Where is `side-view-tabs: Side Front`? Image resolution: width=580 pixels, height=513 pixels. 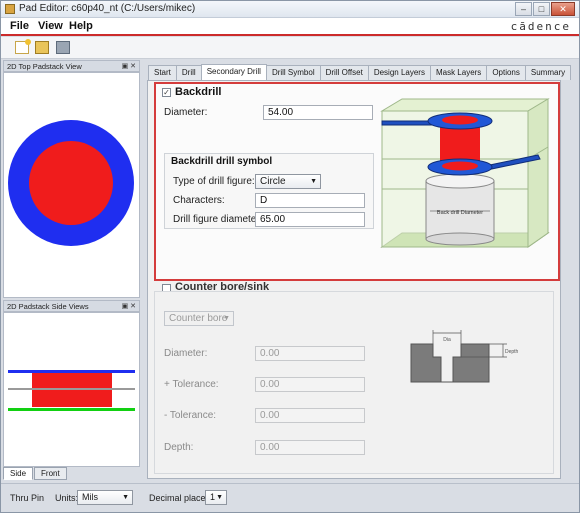
side-view-tabs: Side Front is located at coordinates (35, 473).